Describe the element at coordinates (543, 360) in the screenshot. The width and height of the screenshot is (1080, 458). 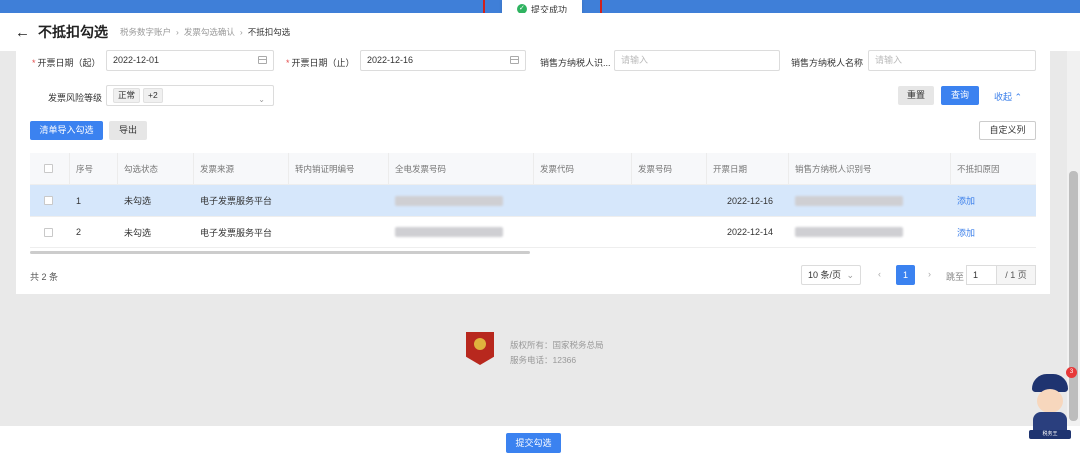
I see `service-phone-text: 服务电话：12366` at that location.